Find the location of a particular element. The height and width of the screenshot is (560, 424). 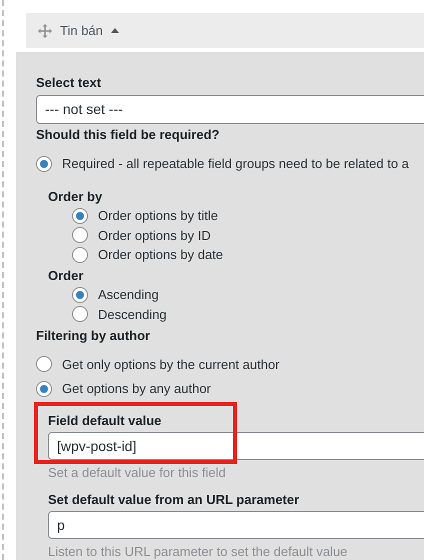

field-label: Order by is located at coordinates (76, 197).